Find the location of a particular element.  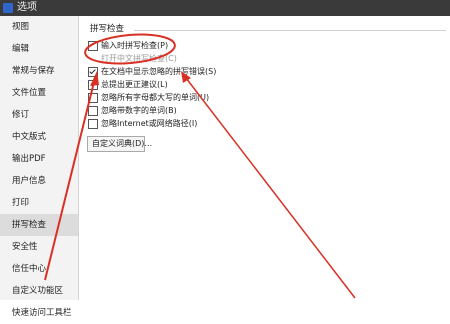

red-highlight-ellipse is located at coordinates (130, 49).